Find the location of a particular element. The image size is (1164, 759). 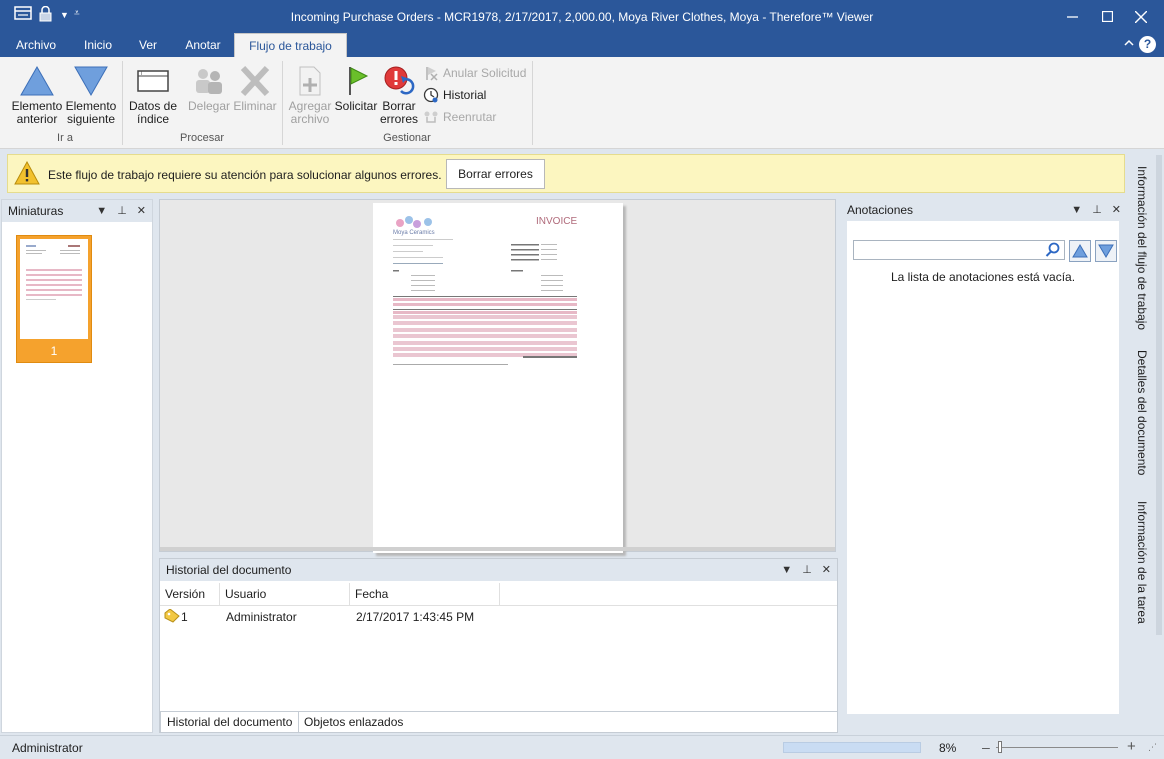

invoice-page-image is located at coordinates (485, 290).